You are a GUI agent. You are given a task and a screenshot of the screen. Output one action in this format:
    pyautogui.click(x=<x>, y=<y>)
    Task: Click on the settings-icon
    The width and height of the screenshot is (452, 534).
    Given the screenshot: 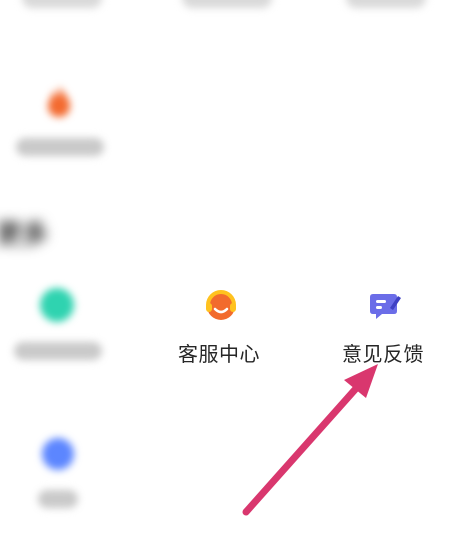 What is the action you would take?
    pyautogui.click(x=58, y=454)
    